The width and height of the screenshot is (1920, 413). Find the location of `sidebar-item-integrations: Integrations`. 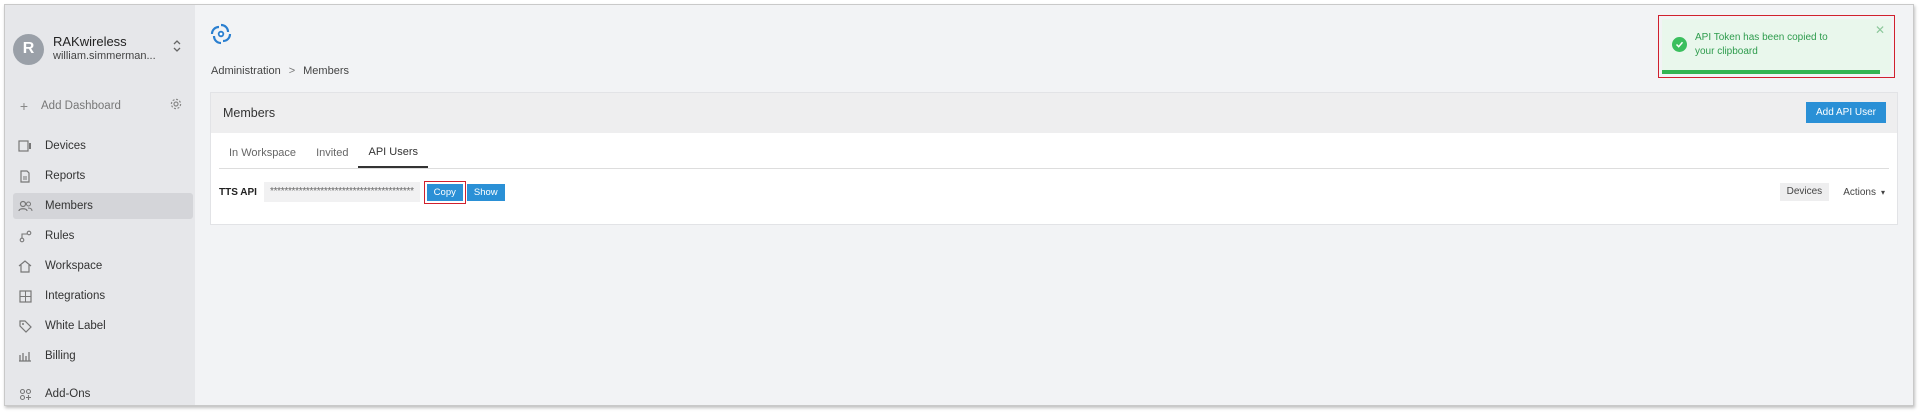

sidebar-item-integrations: Integrations is located at coordinates (103, 296).